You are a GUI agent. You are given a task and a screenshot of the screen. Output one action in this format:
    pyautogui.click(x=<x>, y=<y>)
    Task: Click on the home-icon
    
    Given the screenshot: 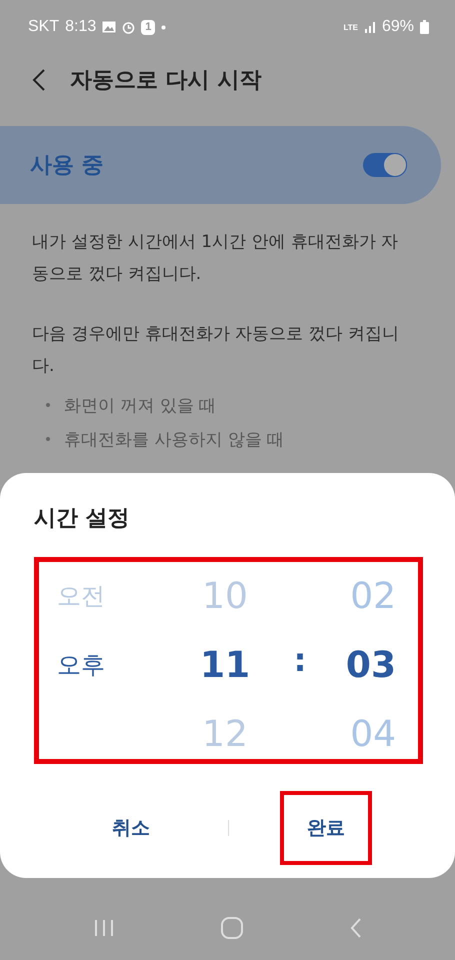 What is the action you would take?
    pyautogui.click(x=232, y=928)
    